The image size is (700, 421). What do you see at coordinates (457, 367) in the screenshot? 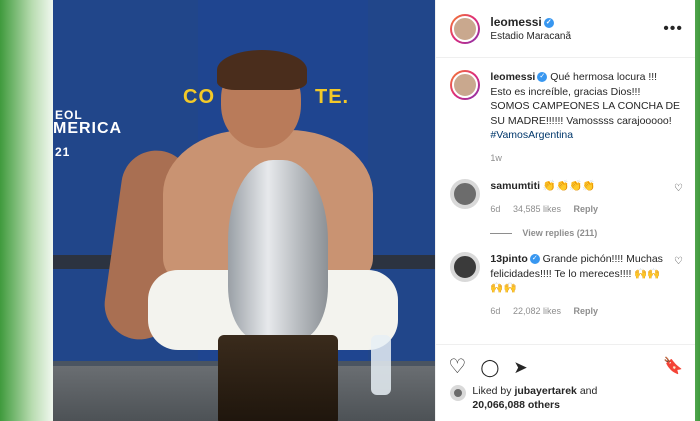
I see `like-heart-icon: ♡` at bounding box center [457, 367].